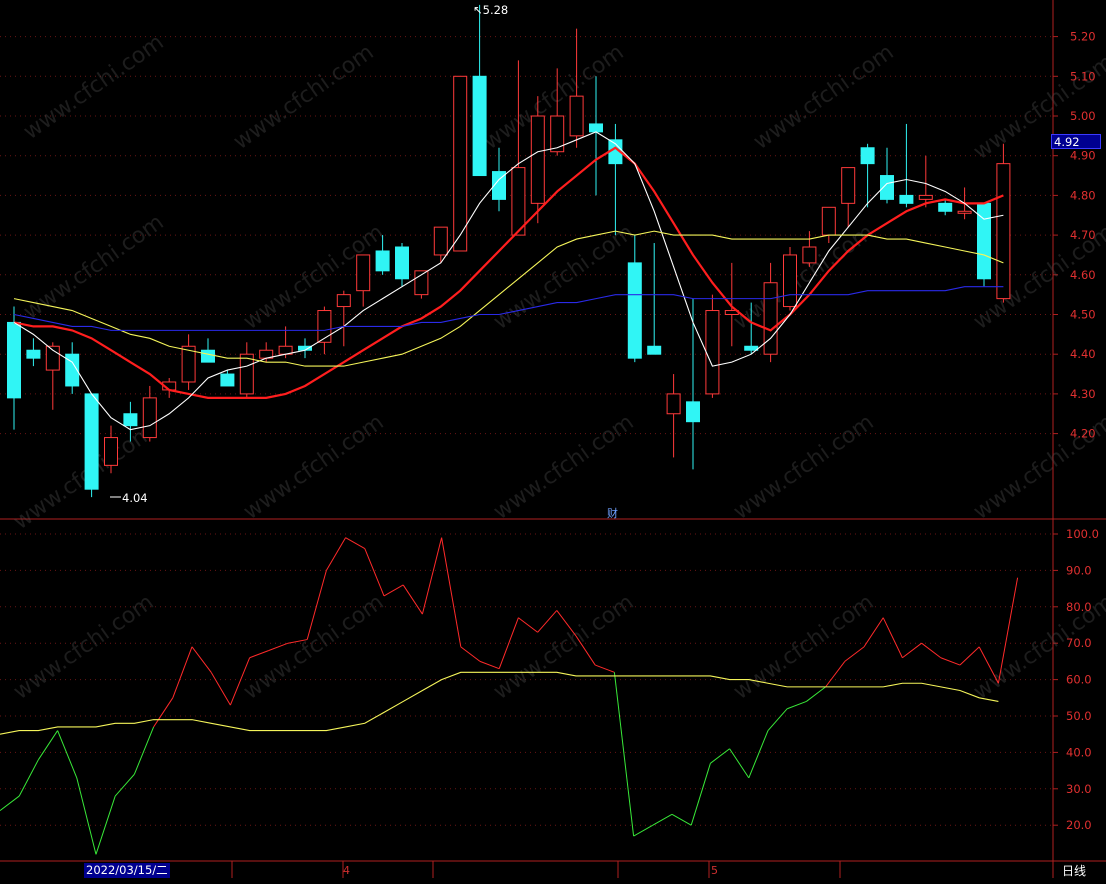 The image size is (1106, 884). Describe the element at coordinates (1083, 76) in the screenshot. I see `price-tick-label: 5.10` at that location.